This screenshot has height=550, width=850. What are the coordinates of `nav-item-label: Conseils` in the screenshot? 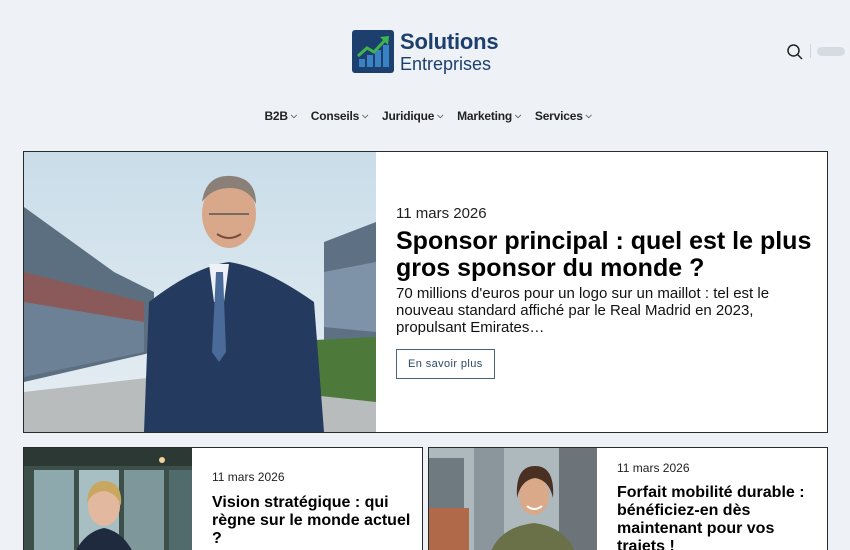 It's located at (335, 116).